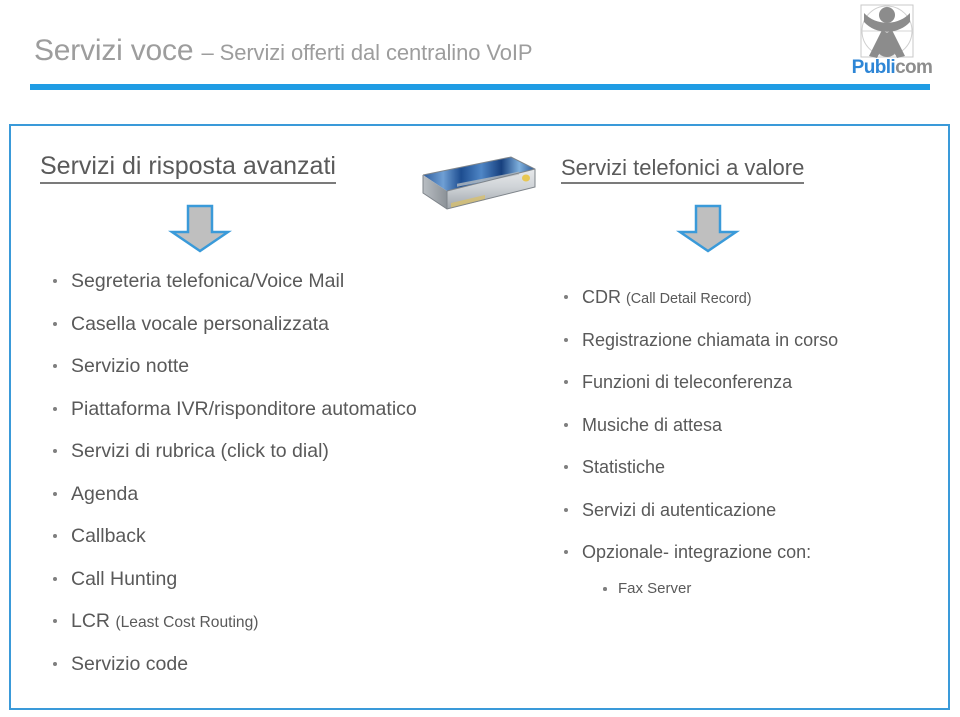 This screenshot has width=960, height=717. Describe the element at coordinates (914, 67) in the screenshot. I see `logo-word-com: com` at that location.